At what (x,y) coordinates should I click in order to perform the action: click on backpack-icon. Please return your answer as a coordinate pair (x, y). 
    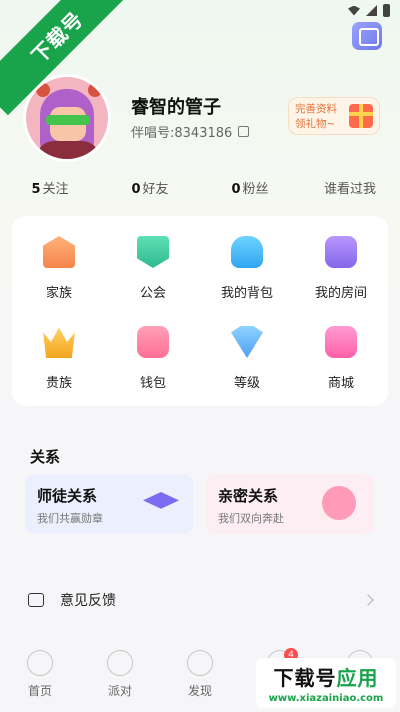
    Looking at the image, I should click on (247, 252).